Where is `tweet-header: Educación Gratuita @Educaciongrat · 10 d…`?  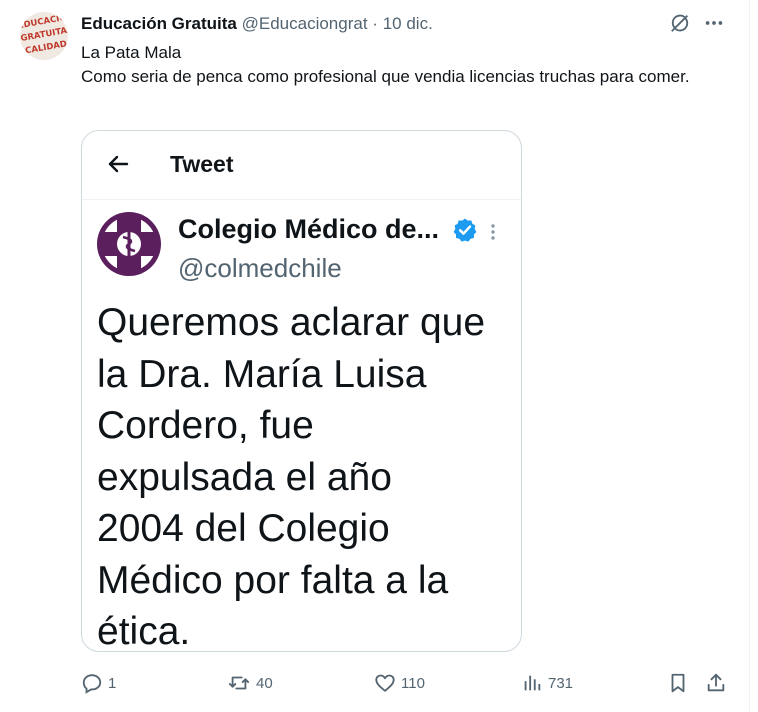 tweet-header: Educación Gratuita @Educaciongrat · 10 d… is located at coordinates (257, 24).